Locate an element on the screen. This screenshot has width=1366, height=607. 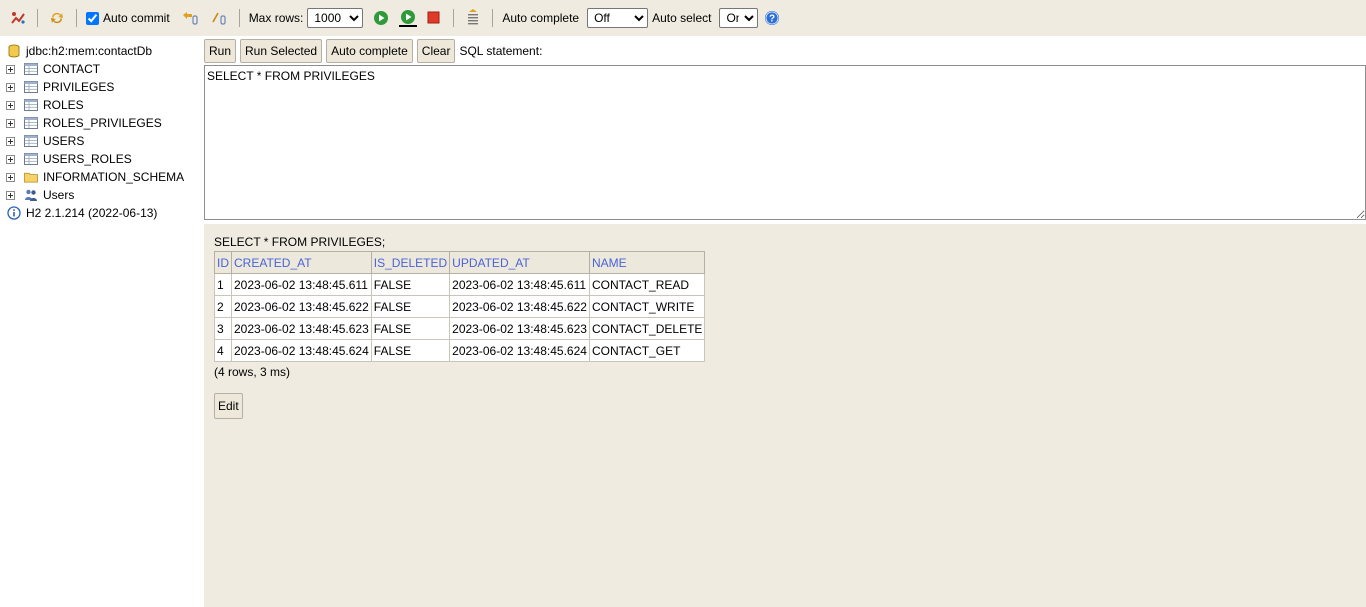
history-icon is located at coordinates (473, 18).